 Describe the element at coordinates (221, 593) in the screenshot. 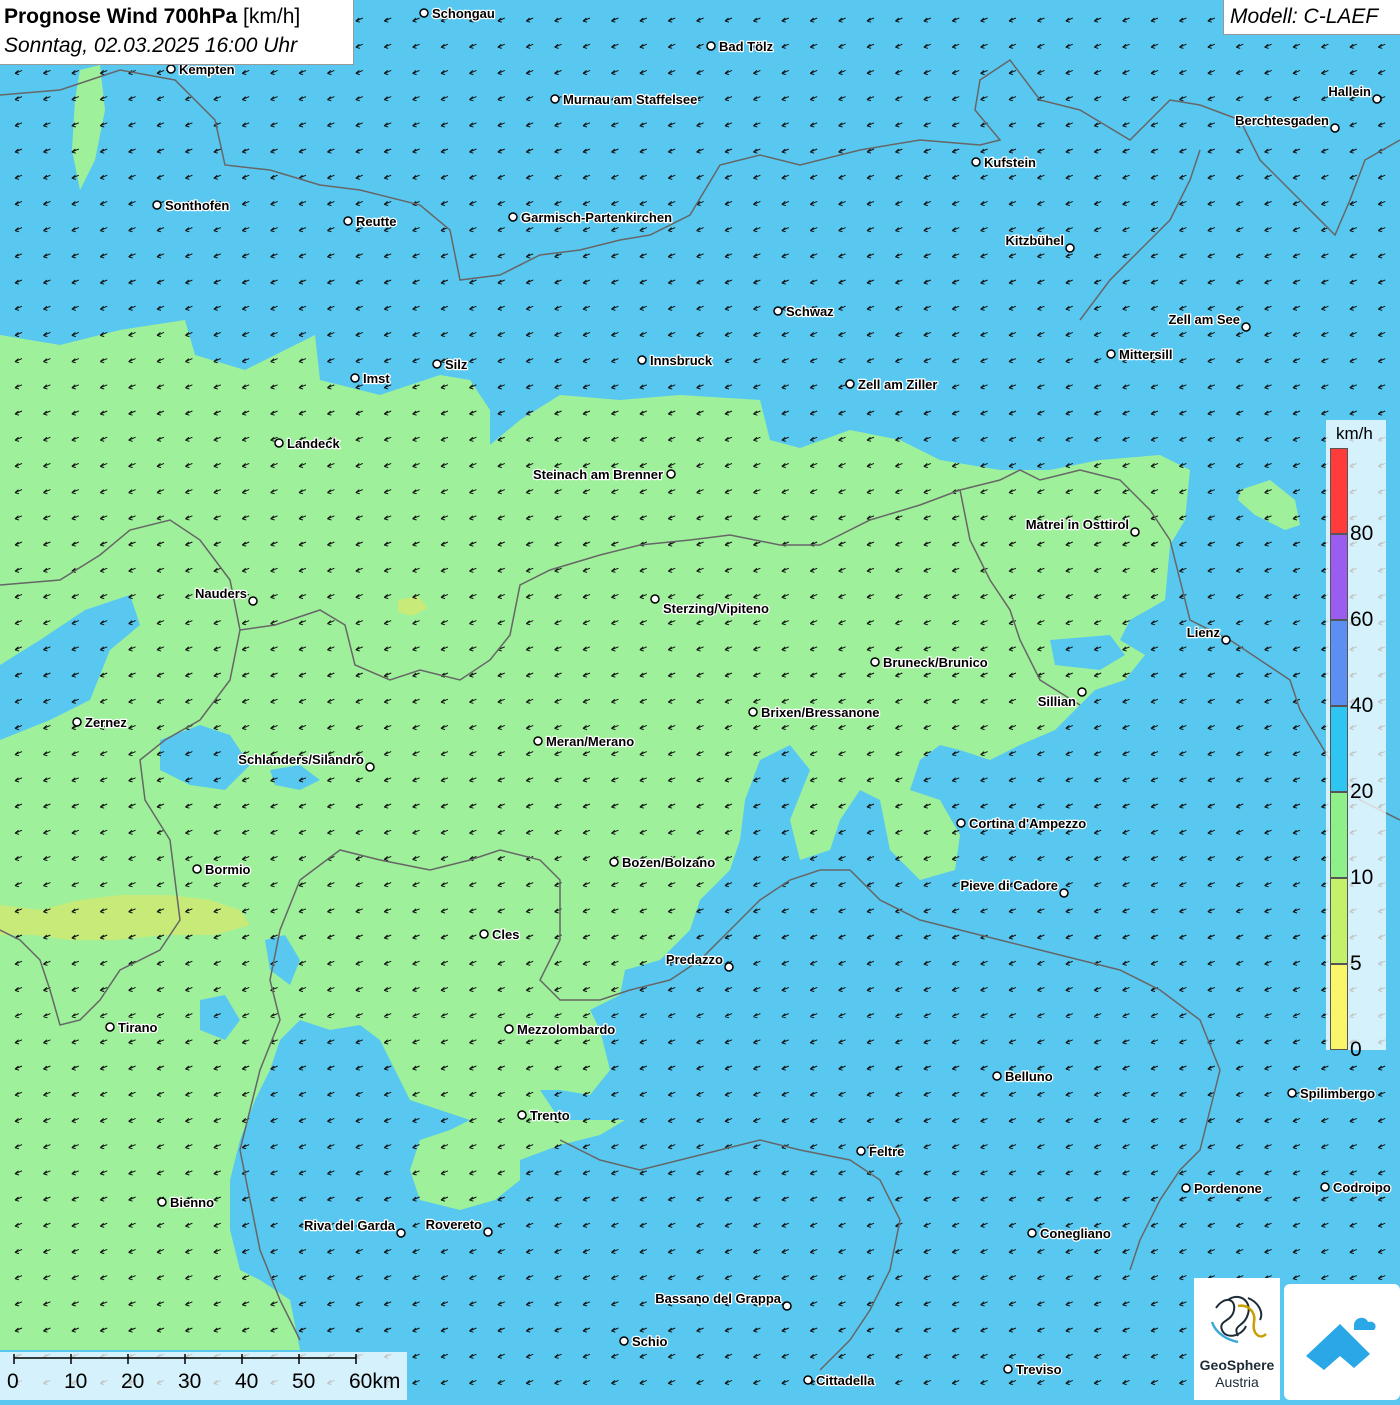

I see `city-label: Nauders` at that location.